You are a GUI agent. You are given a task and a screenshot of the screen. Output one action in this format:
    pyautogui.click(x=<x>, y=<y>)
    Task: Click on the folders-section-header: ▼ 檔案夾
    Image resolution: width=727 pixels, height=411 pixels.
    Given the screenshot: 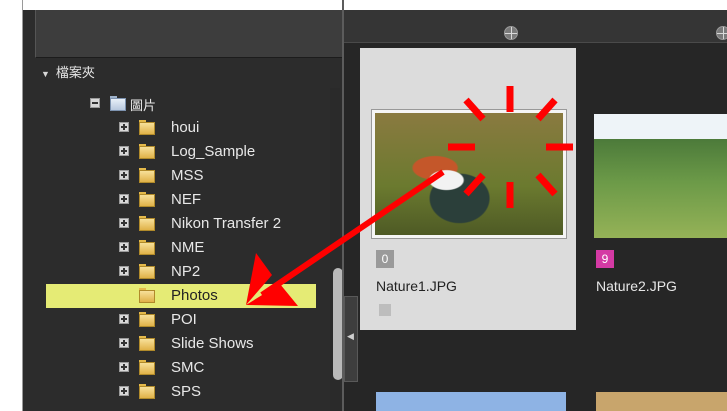 What is the action you would take?
    pyautogui.click(x=68, y=71)
    